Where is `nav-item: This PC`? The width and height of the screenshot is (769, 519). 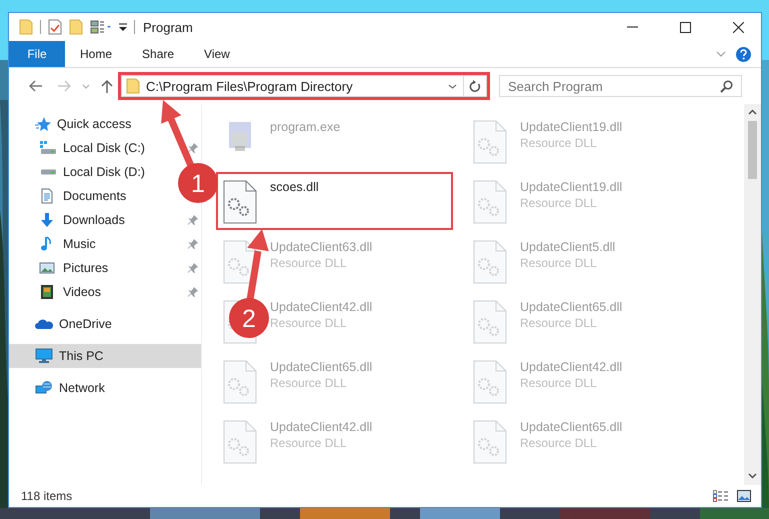 nav-item: This PC is located at coordinates (105, 356).